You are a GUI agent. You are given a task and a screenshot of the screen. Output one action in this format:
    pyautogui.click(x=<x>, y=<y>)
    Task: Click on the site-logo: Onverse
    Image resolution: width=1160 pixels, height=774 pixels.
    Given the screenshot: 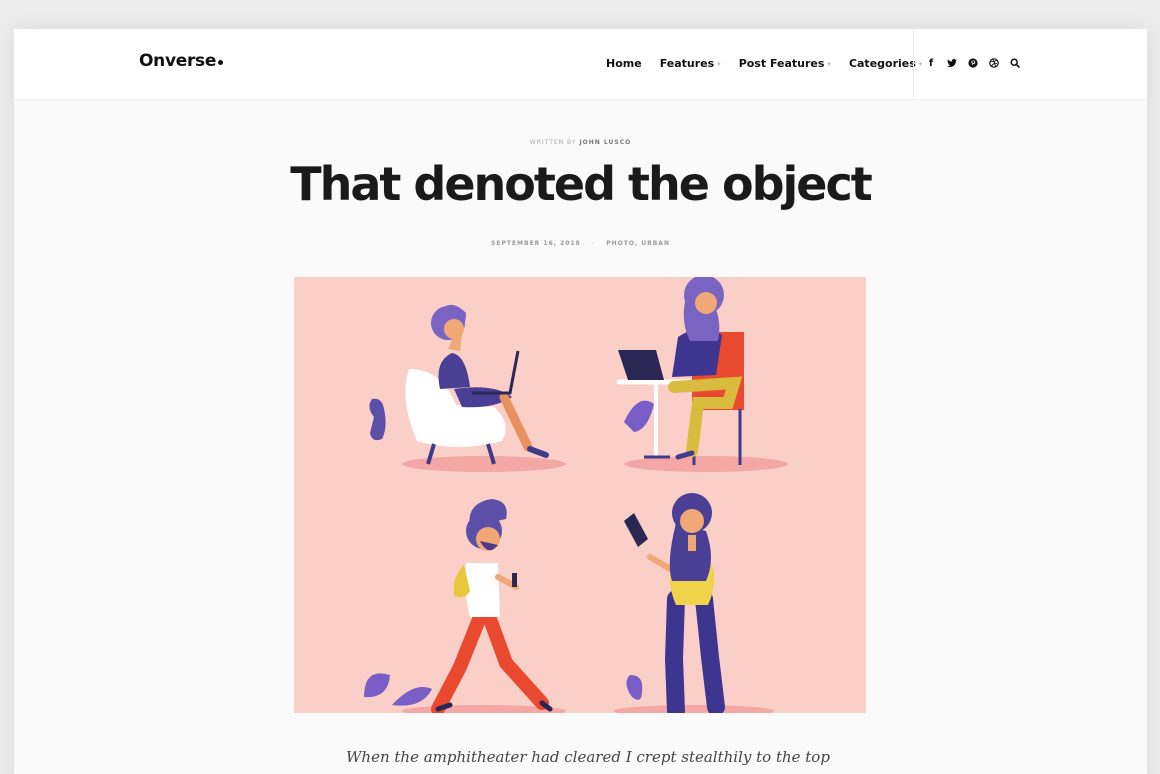 What is the action you would take?
    pyautogui.click(x=181, y=61)
    